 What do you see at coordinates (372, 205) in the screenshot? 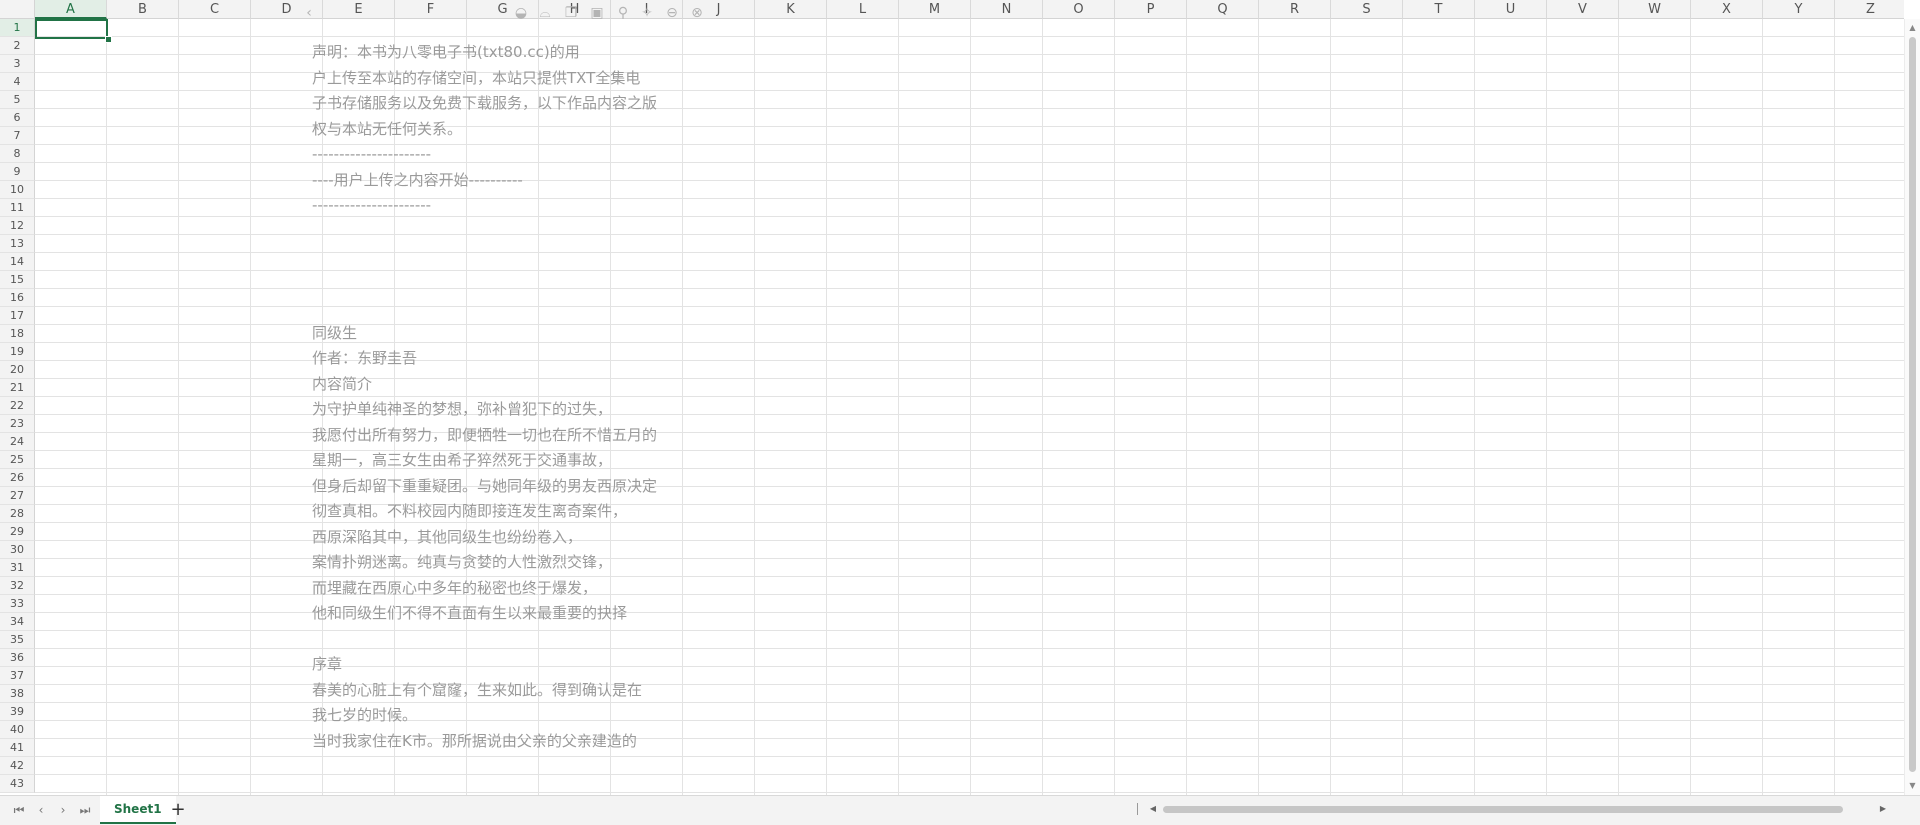
I see `text-line: ----------------------` at bounding box center [372, 205].